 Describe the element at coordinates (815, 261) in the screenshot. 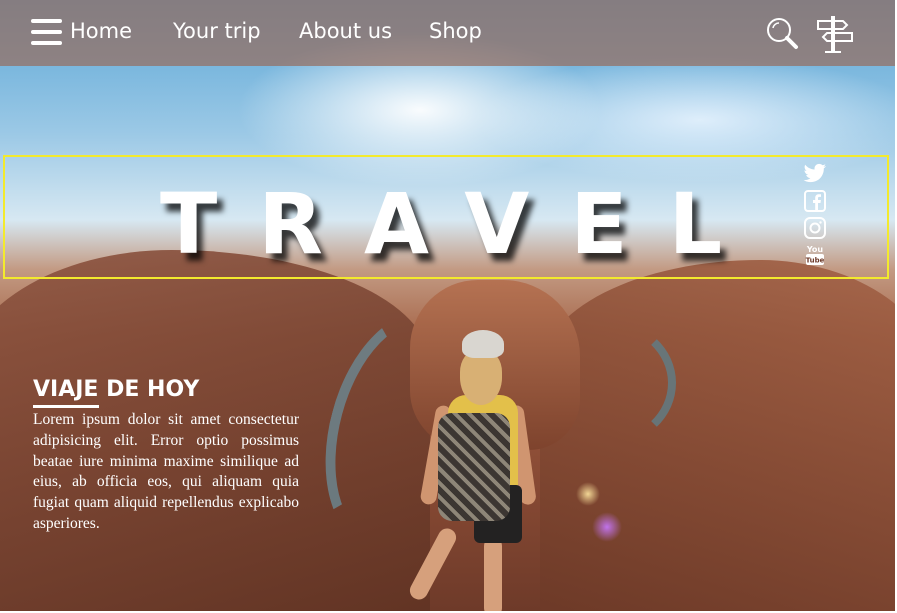

I see `youtube-logo-text-bottom: Tube` at that location.